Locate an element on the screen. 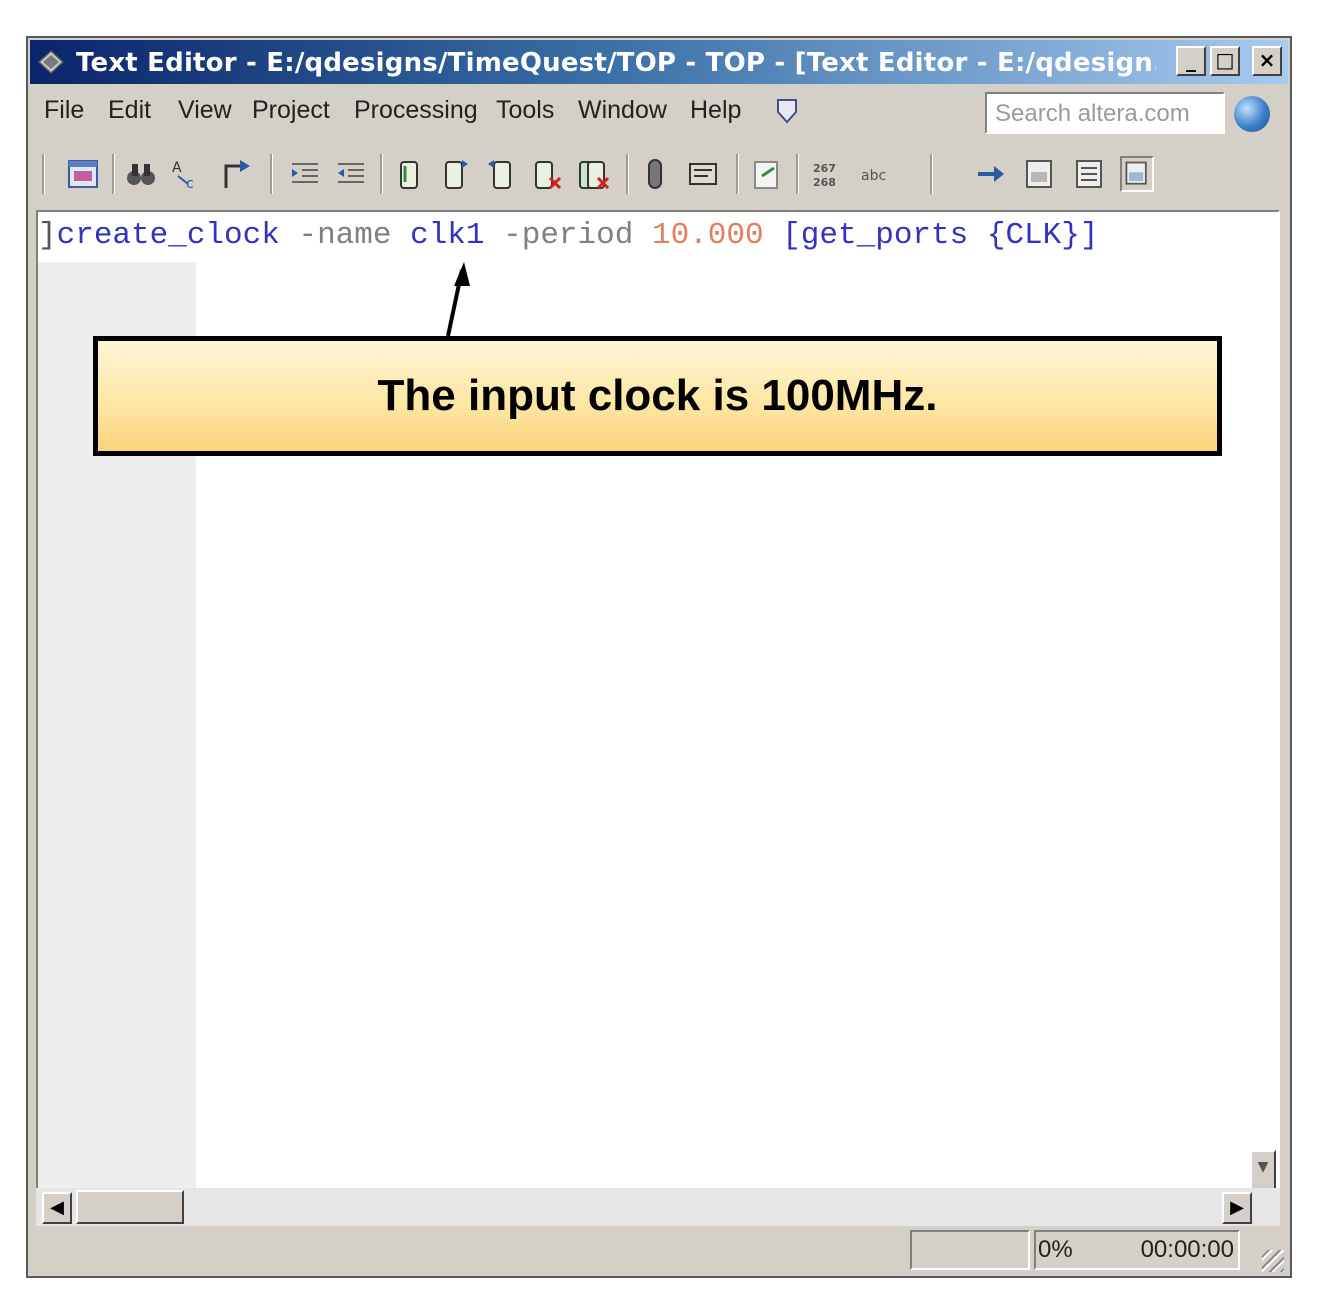  callout-text: The input clock is 100MHz. is located at coordinates (657, 395).